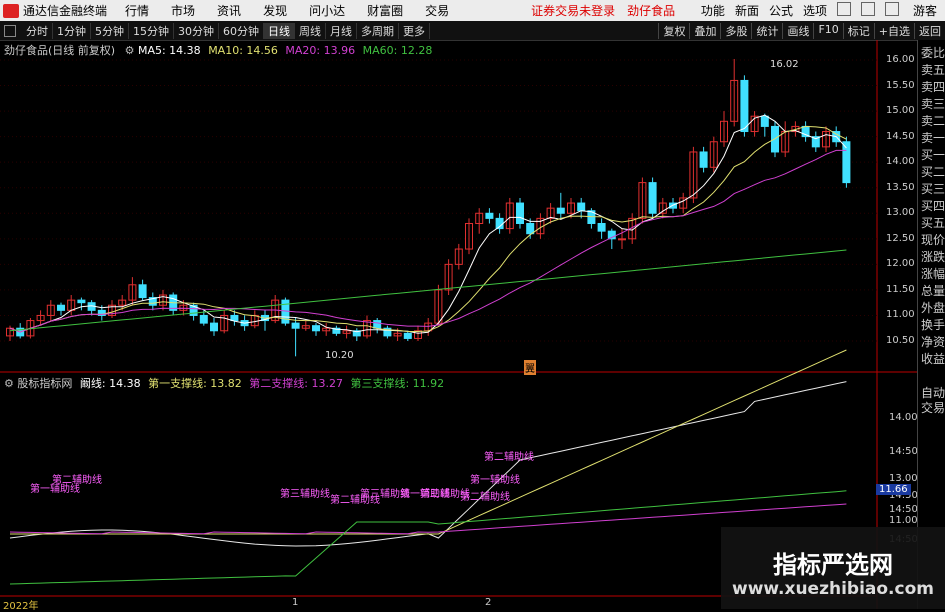  What do you see at coordinates (378, 30) in the screenshot?
I see `period-multi: 多周期` at bounding box center [378, 30].